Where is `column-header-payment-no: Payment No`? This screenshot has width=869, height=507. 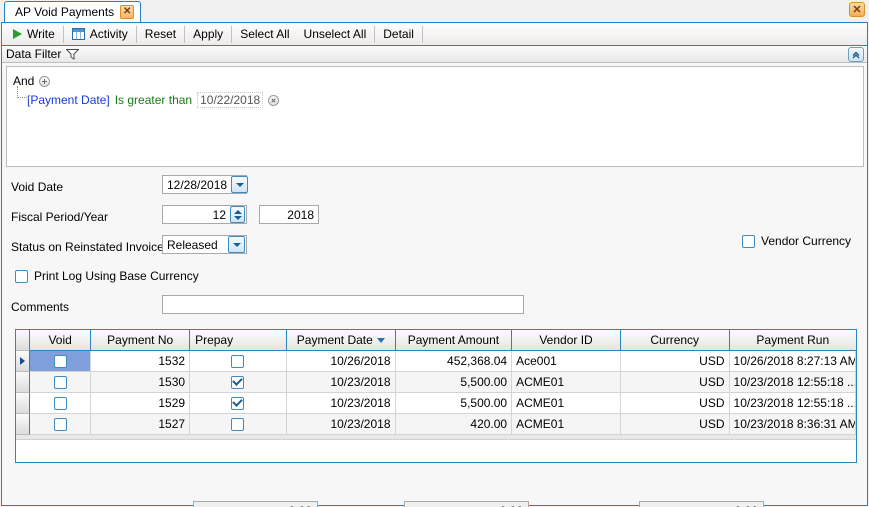 column-header-payment-no: Payment No is located at coordinates (141, 340).